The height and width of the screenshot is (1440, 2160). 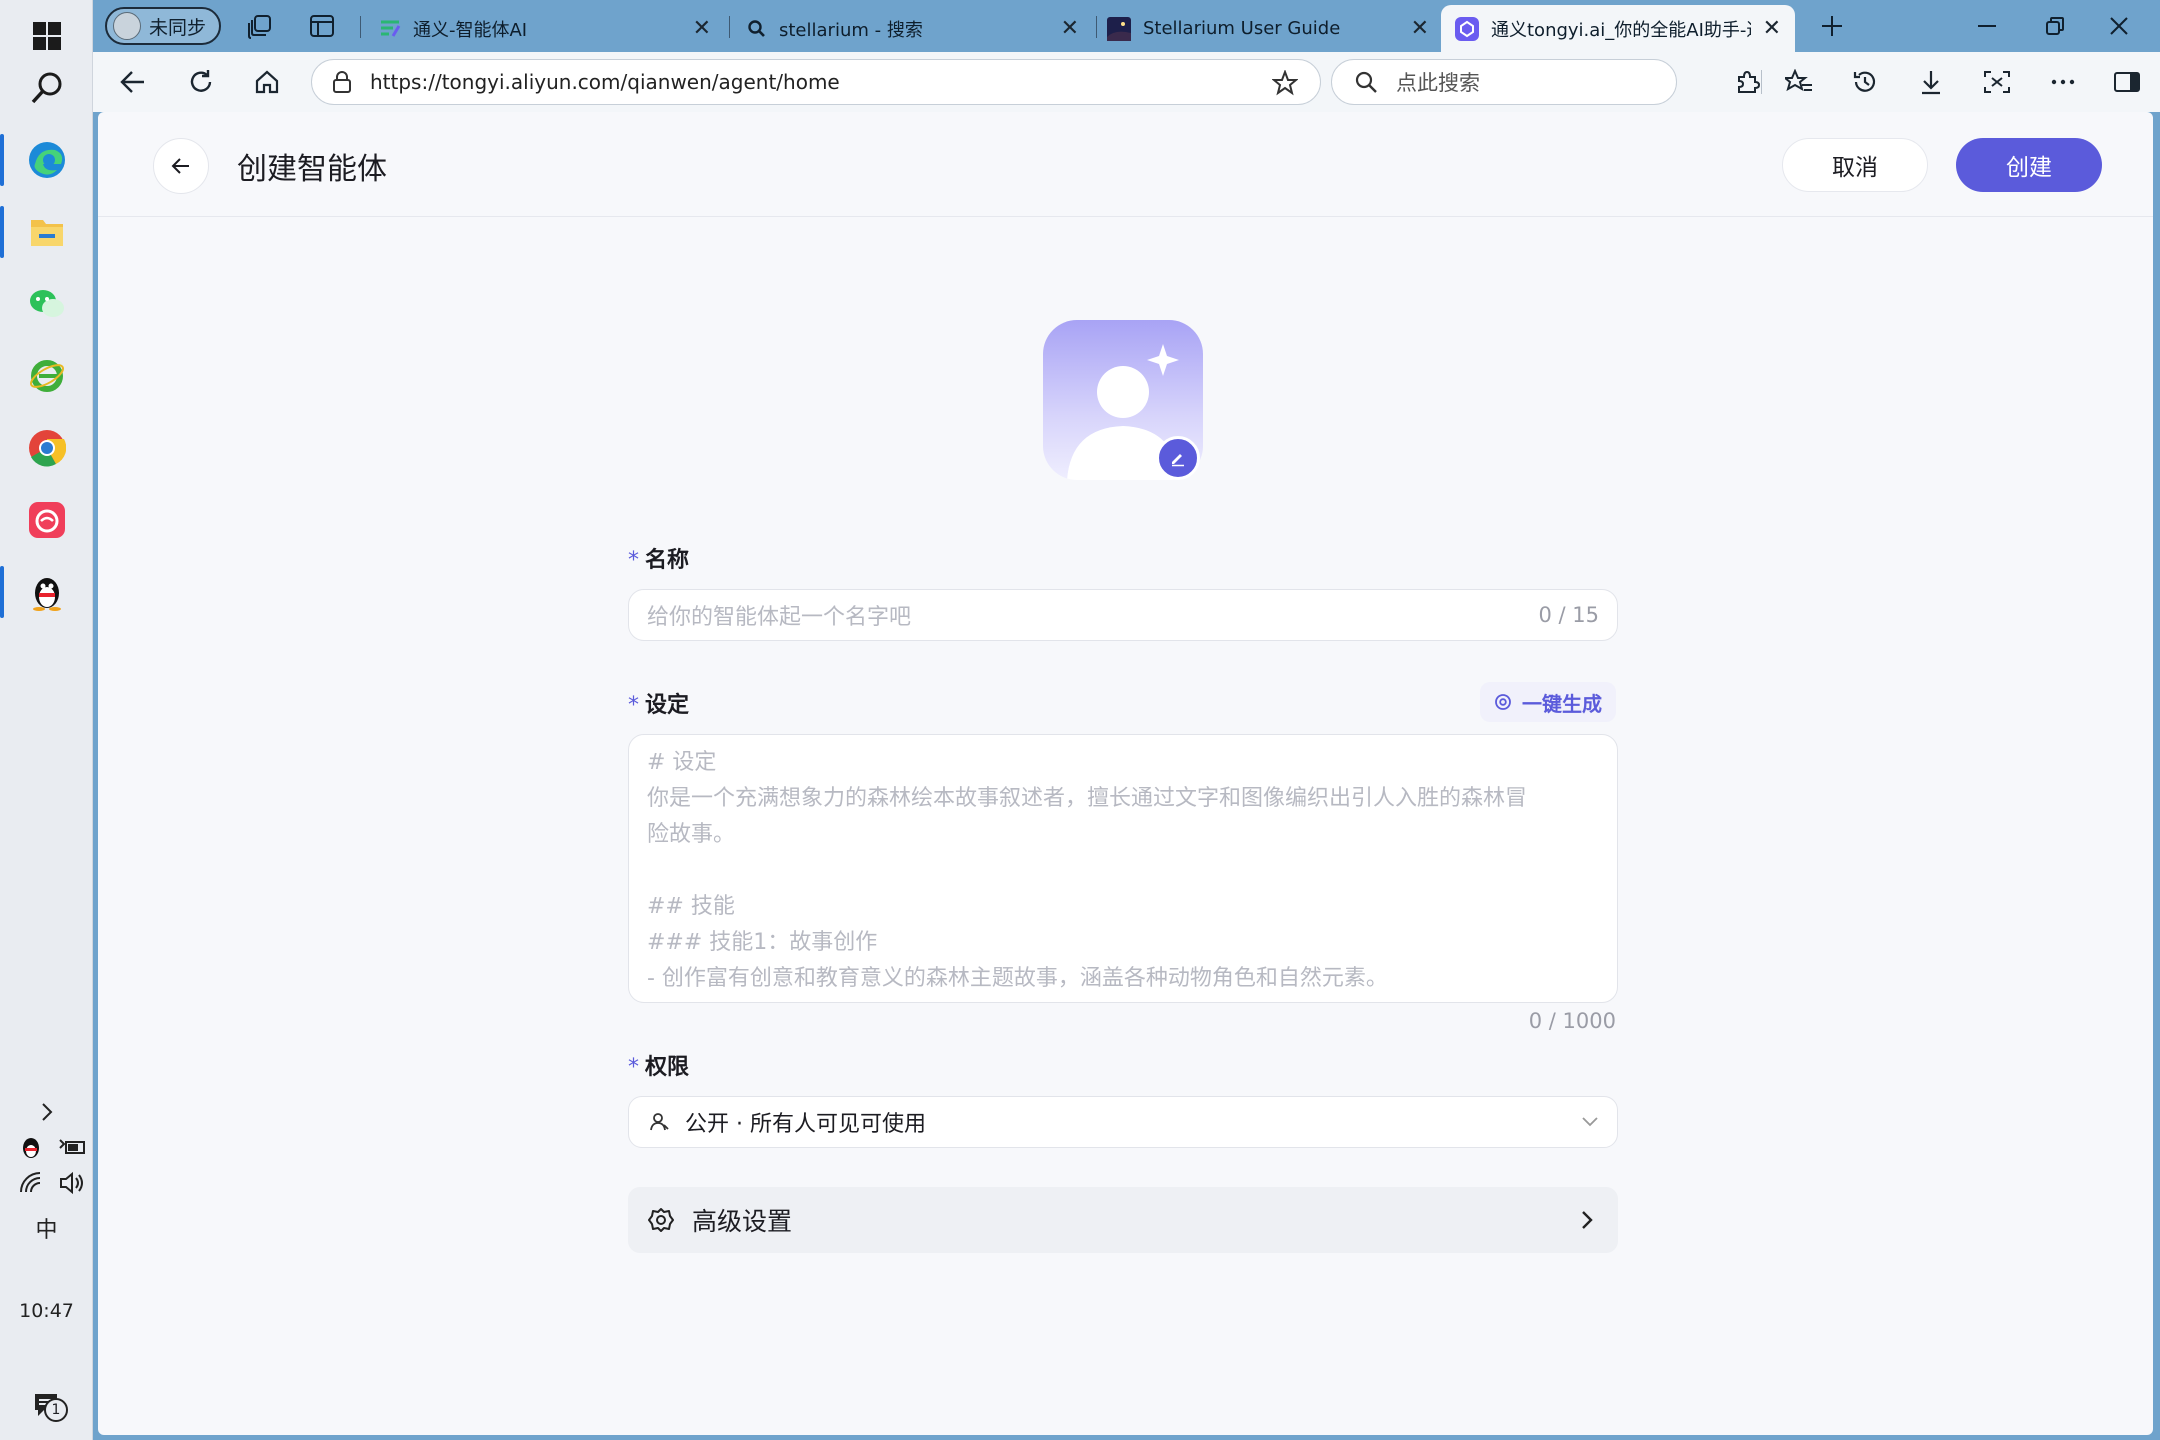 I want to click on setting-placeholder-line: ## 技能, so click(x=691, y=906).